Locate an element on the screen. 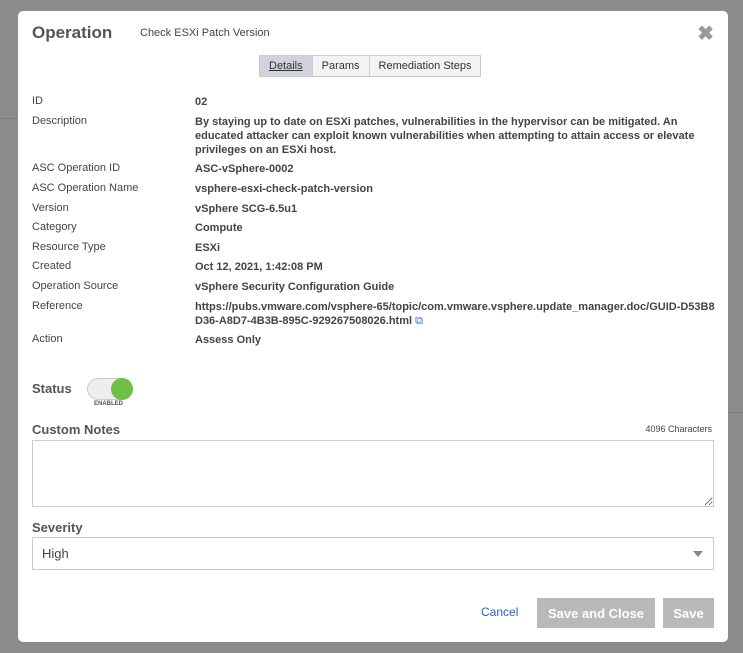  detail-label: Operation Source is located at coordinates (75, 286).